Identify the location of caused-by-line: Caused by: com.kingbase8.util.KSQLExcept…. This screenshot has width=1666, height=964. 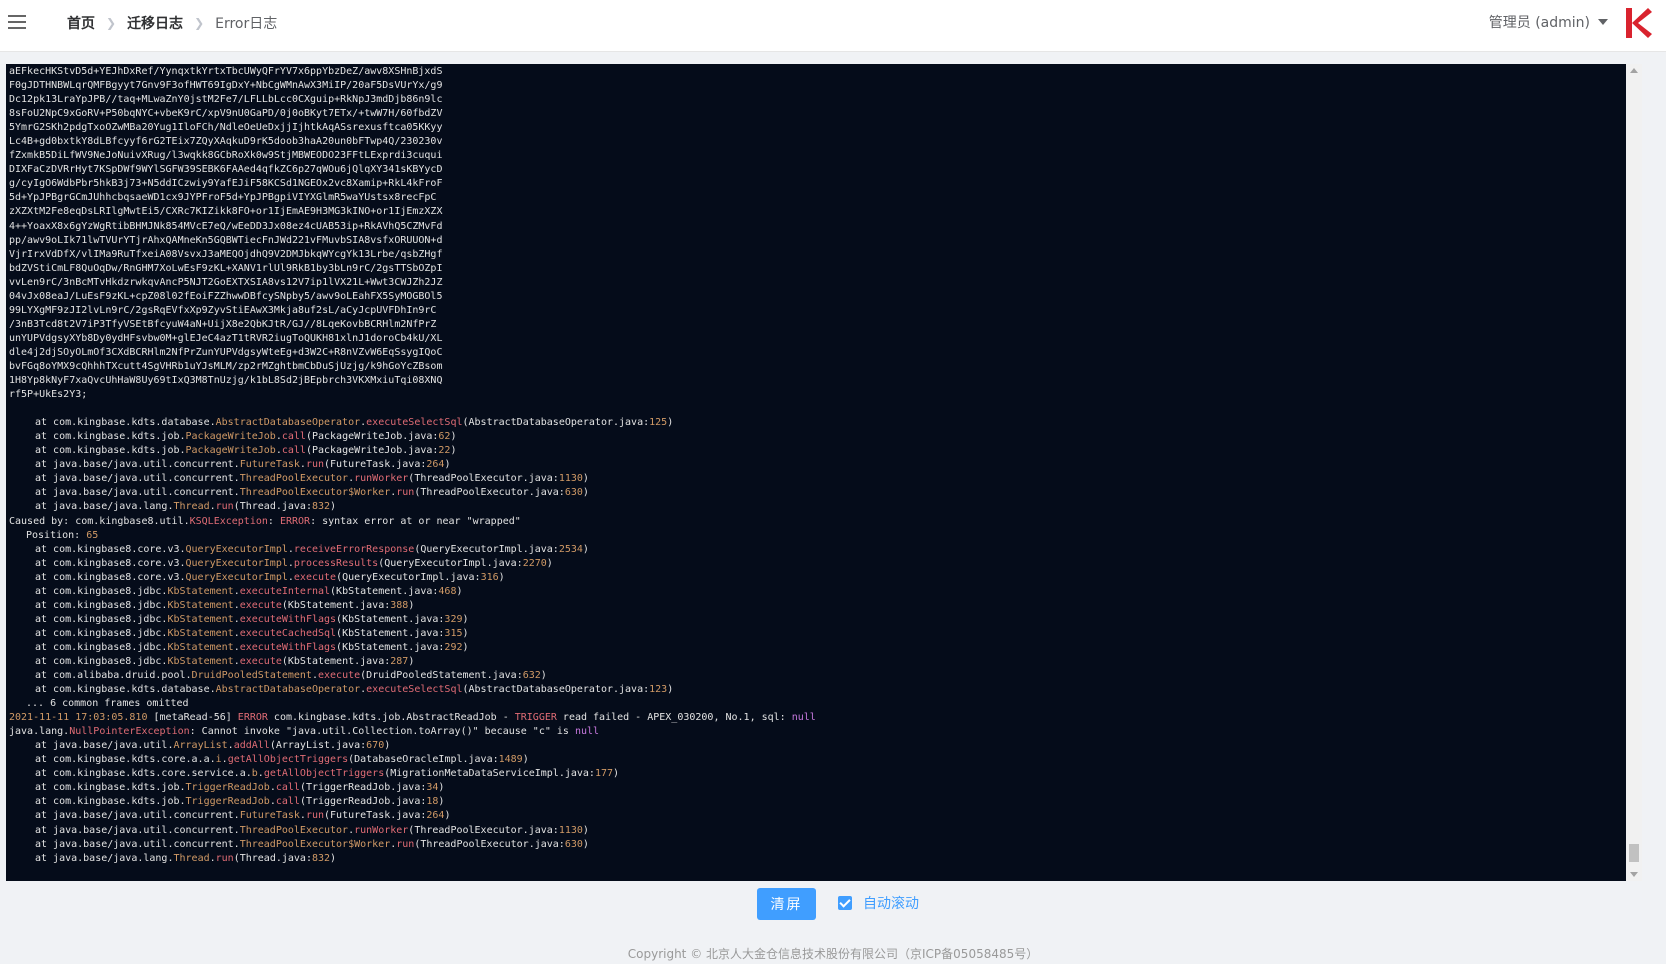
(265, 521).